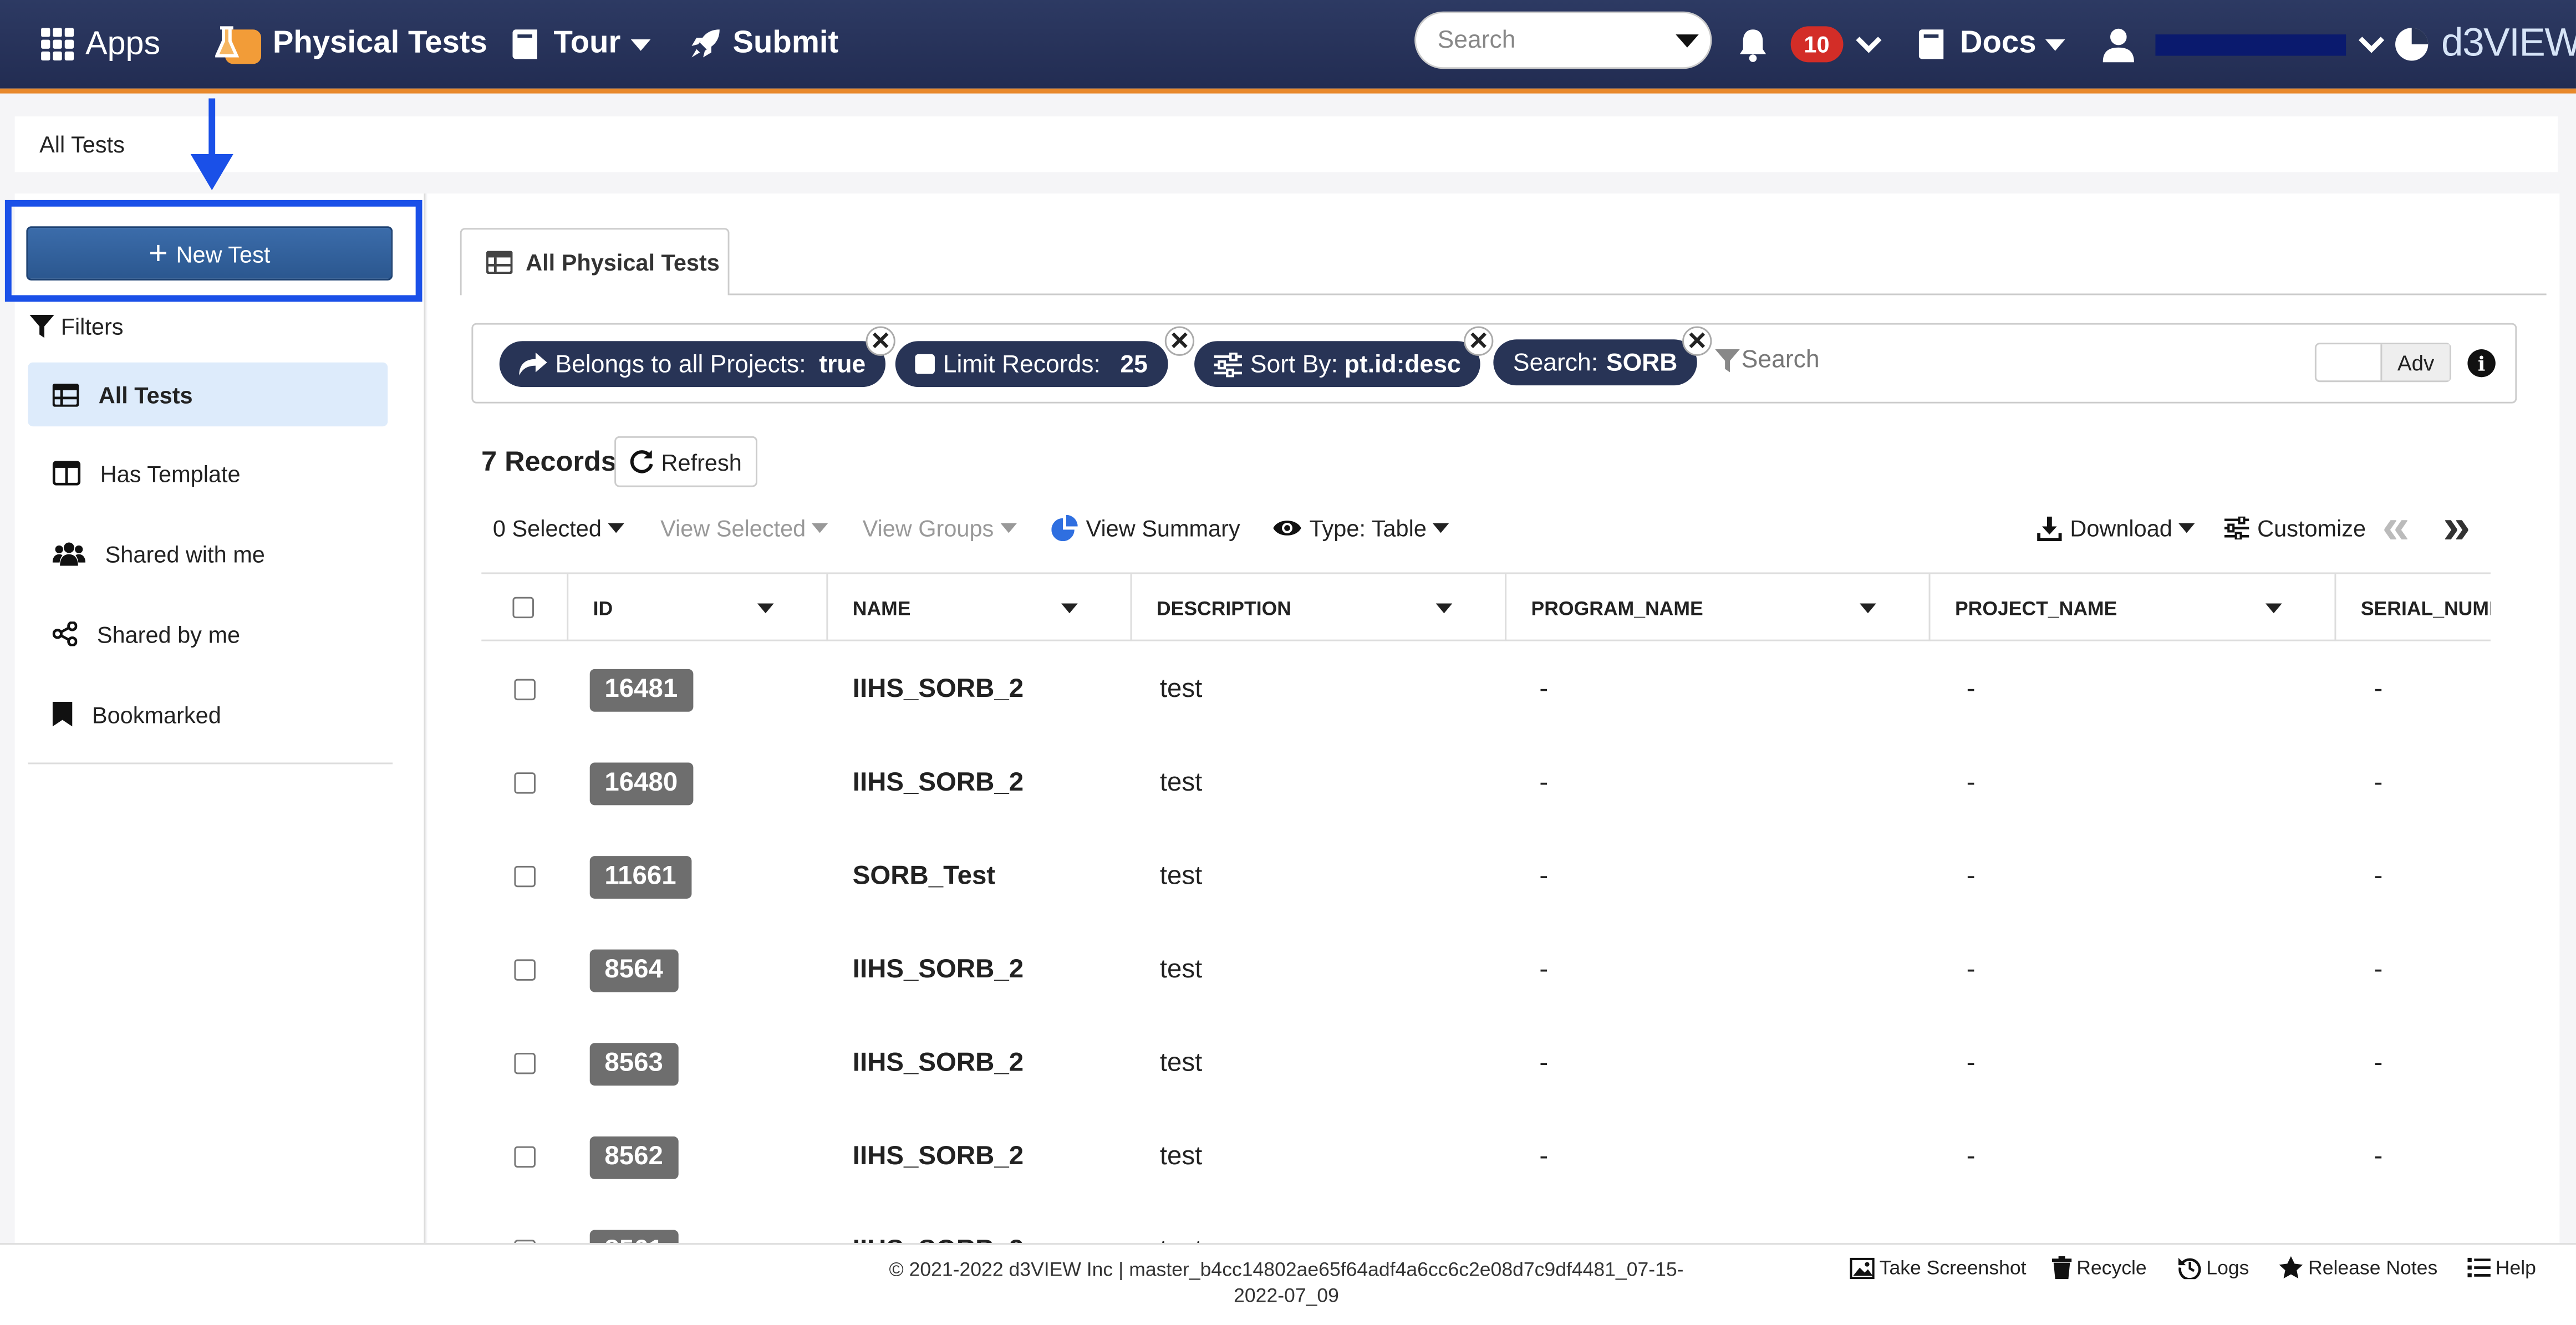  I want to click on next-page-icon: », so click(2457, 527).